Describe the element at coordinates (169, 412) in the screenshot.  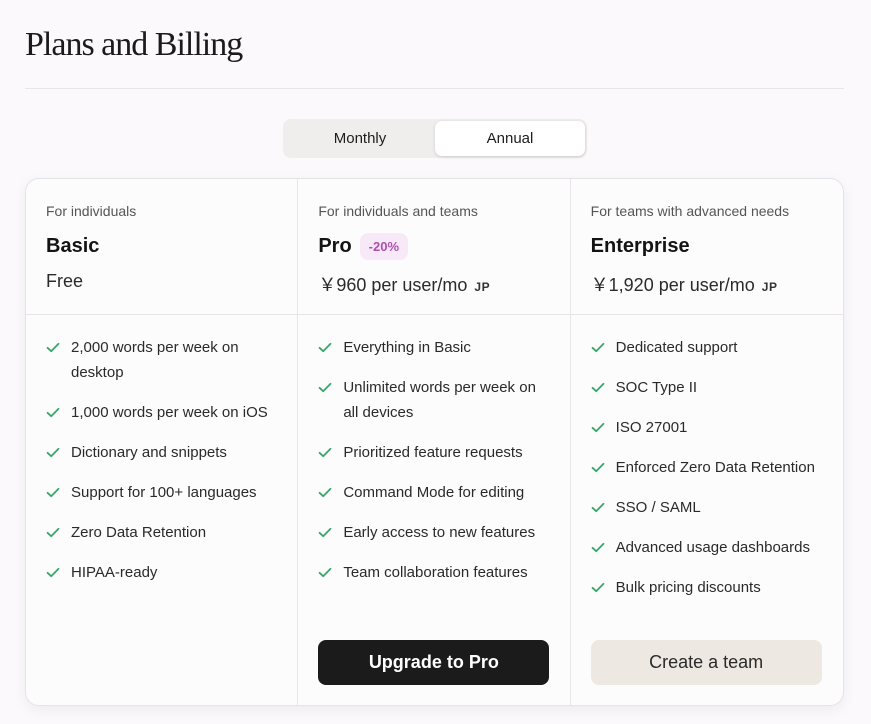
I see `feature-text: 1,000 words per week on iOS` at that location.